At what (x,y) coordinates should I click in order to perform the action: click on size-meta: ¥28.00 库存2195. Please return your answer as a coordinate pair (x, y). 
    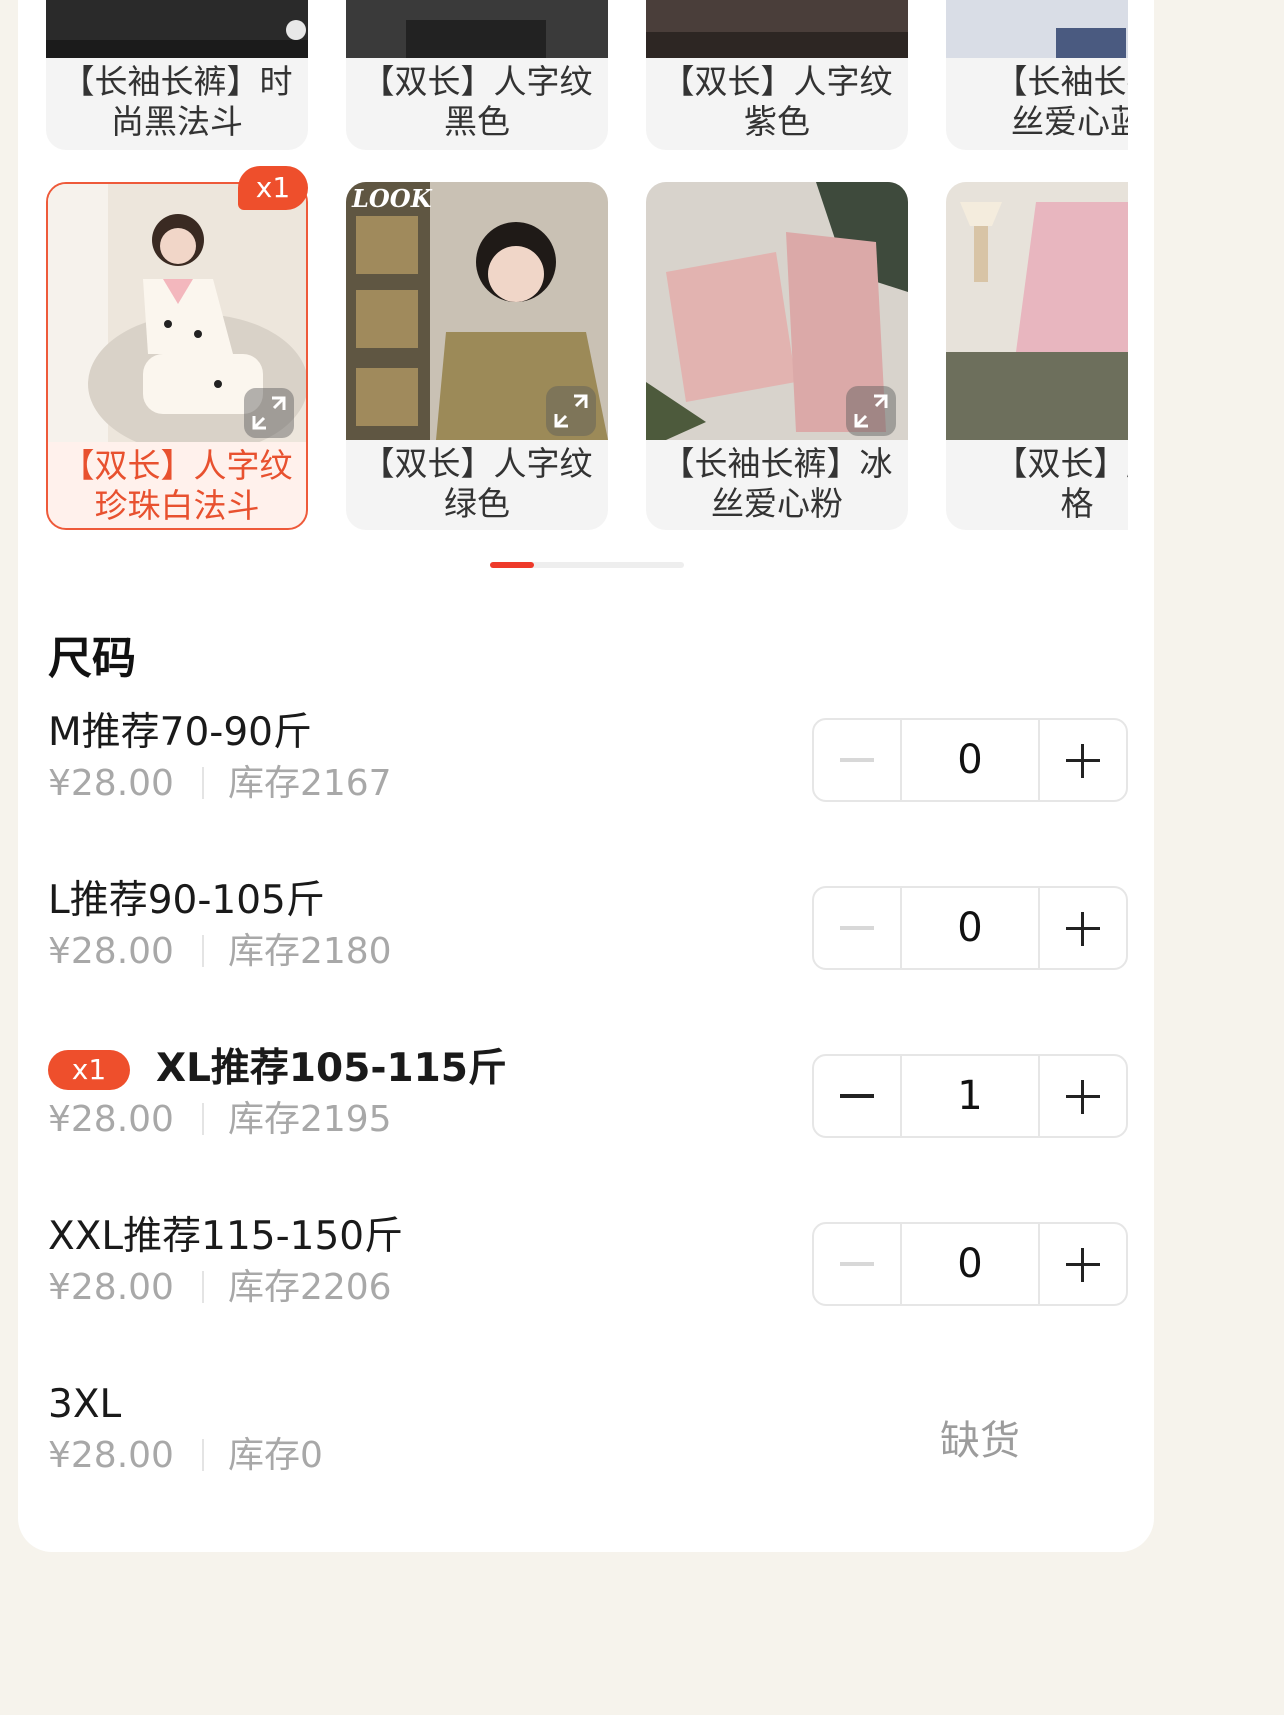
    Looking at the image, I should click on (220, 1120).